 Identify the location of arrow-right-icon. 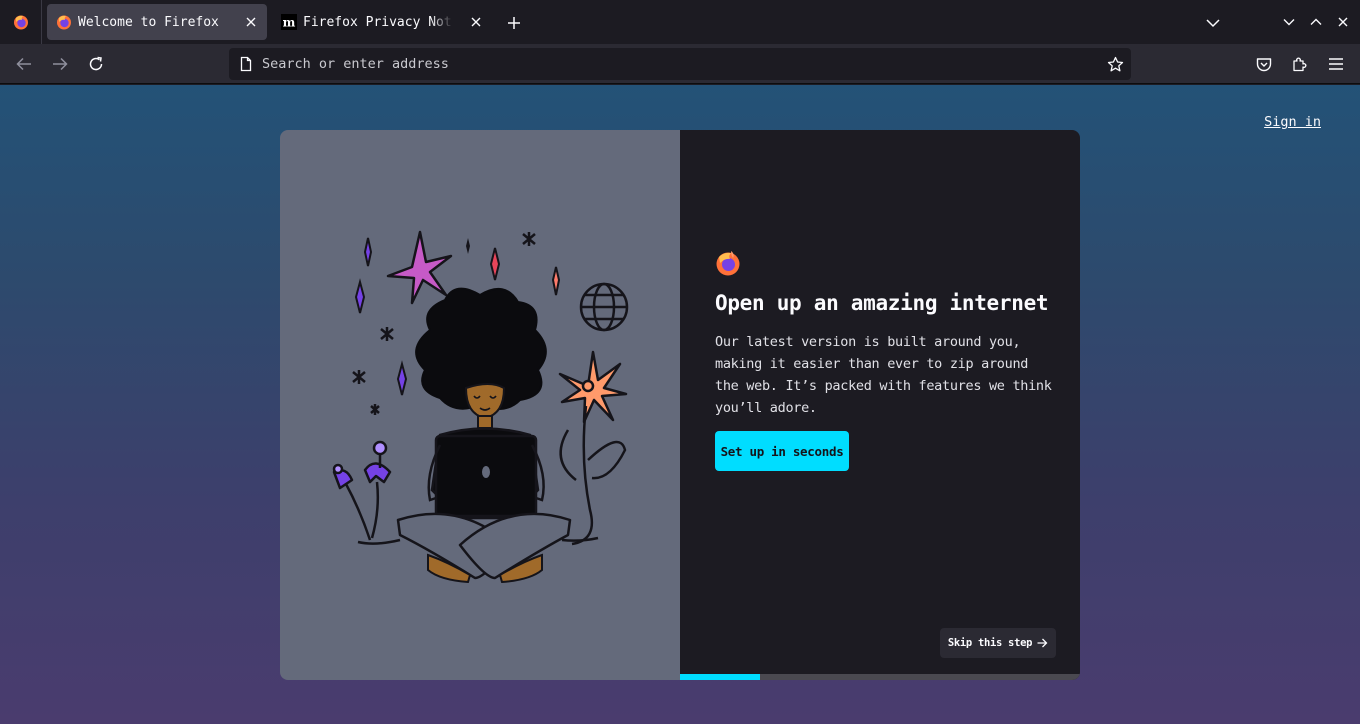
(1042, 643).